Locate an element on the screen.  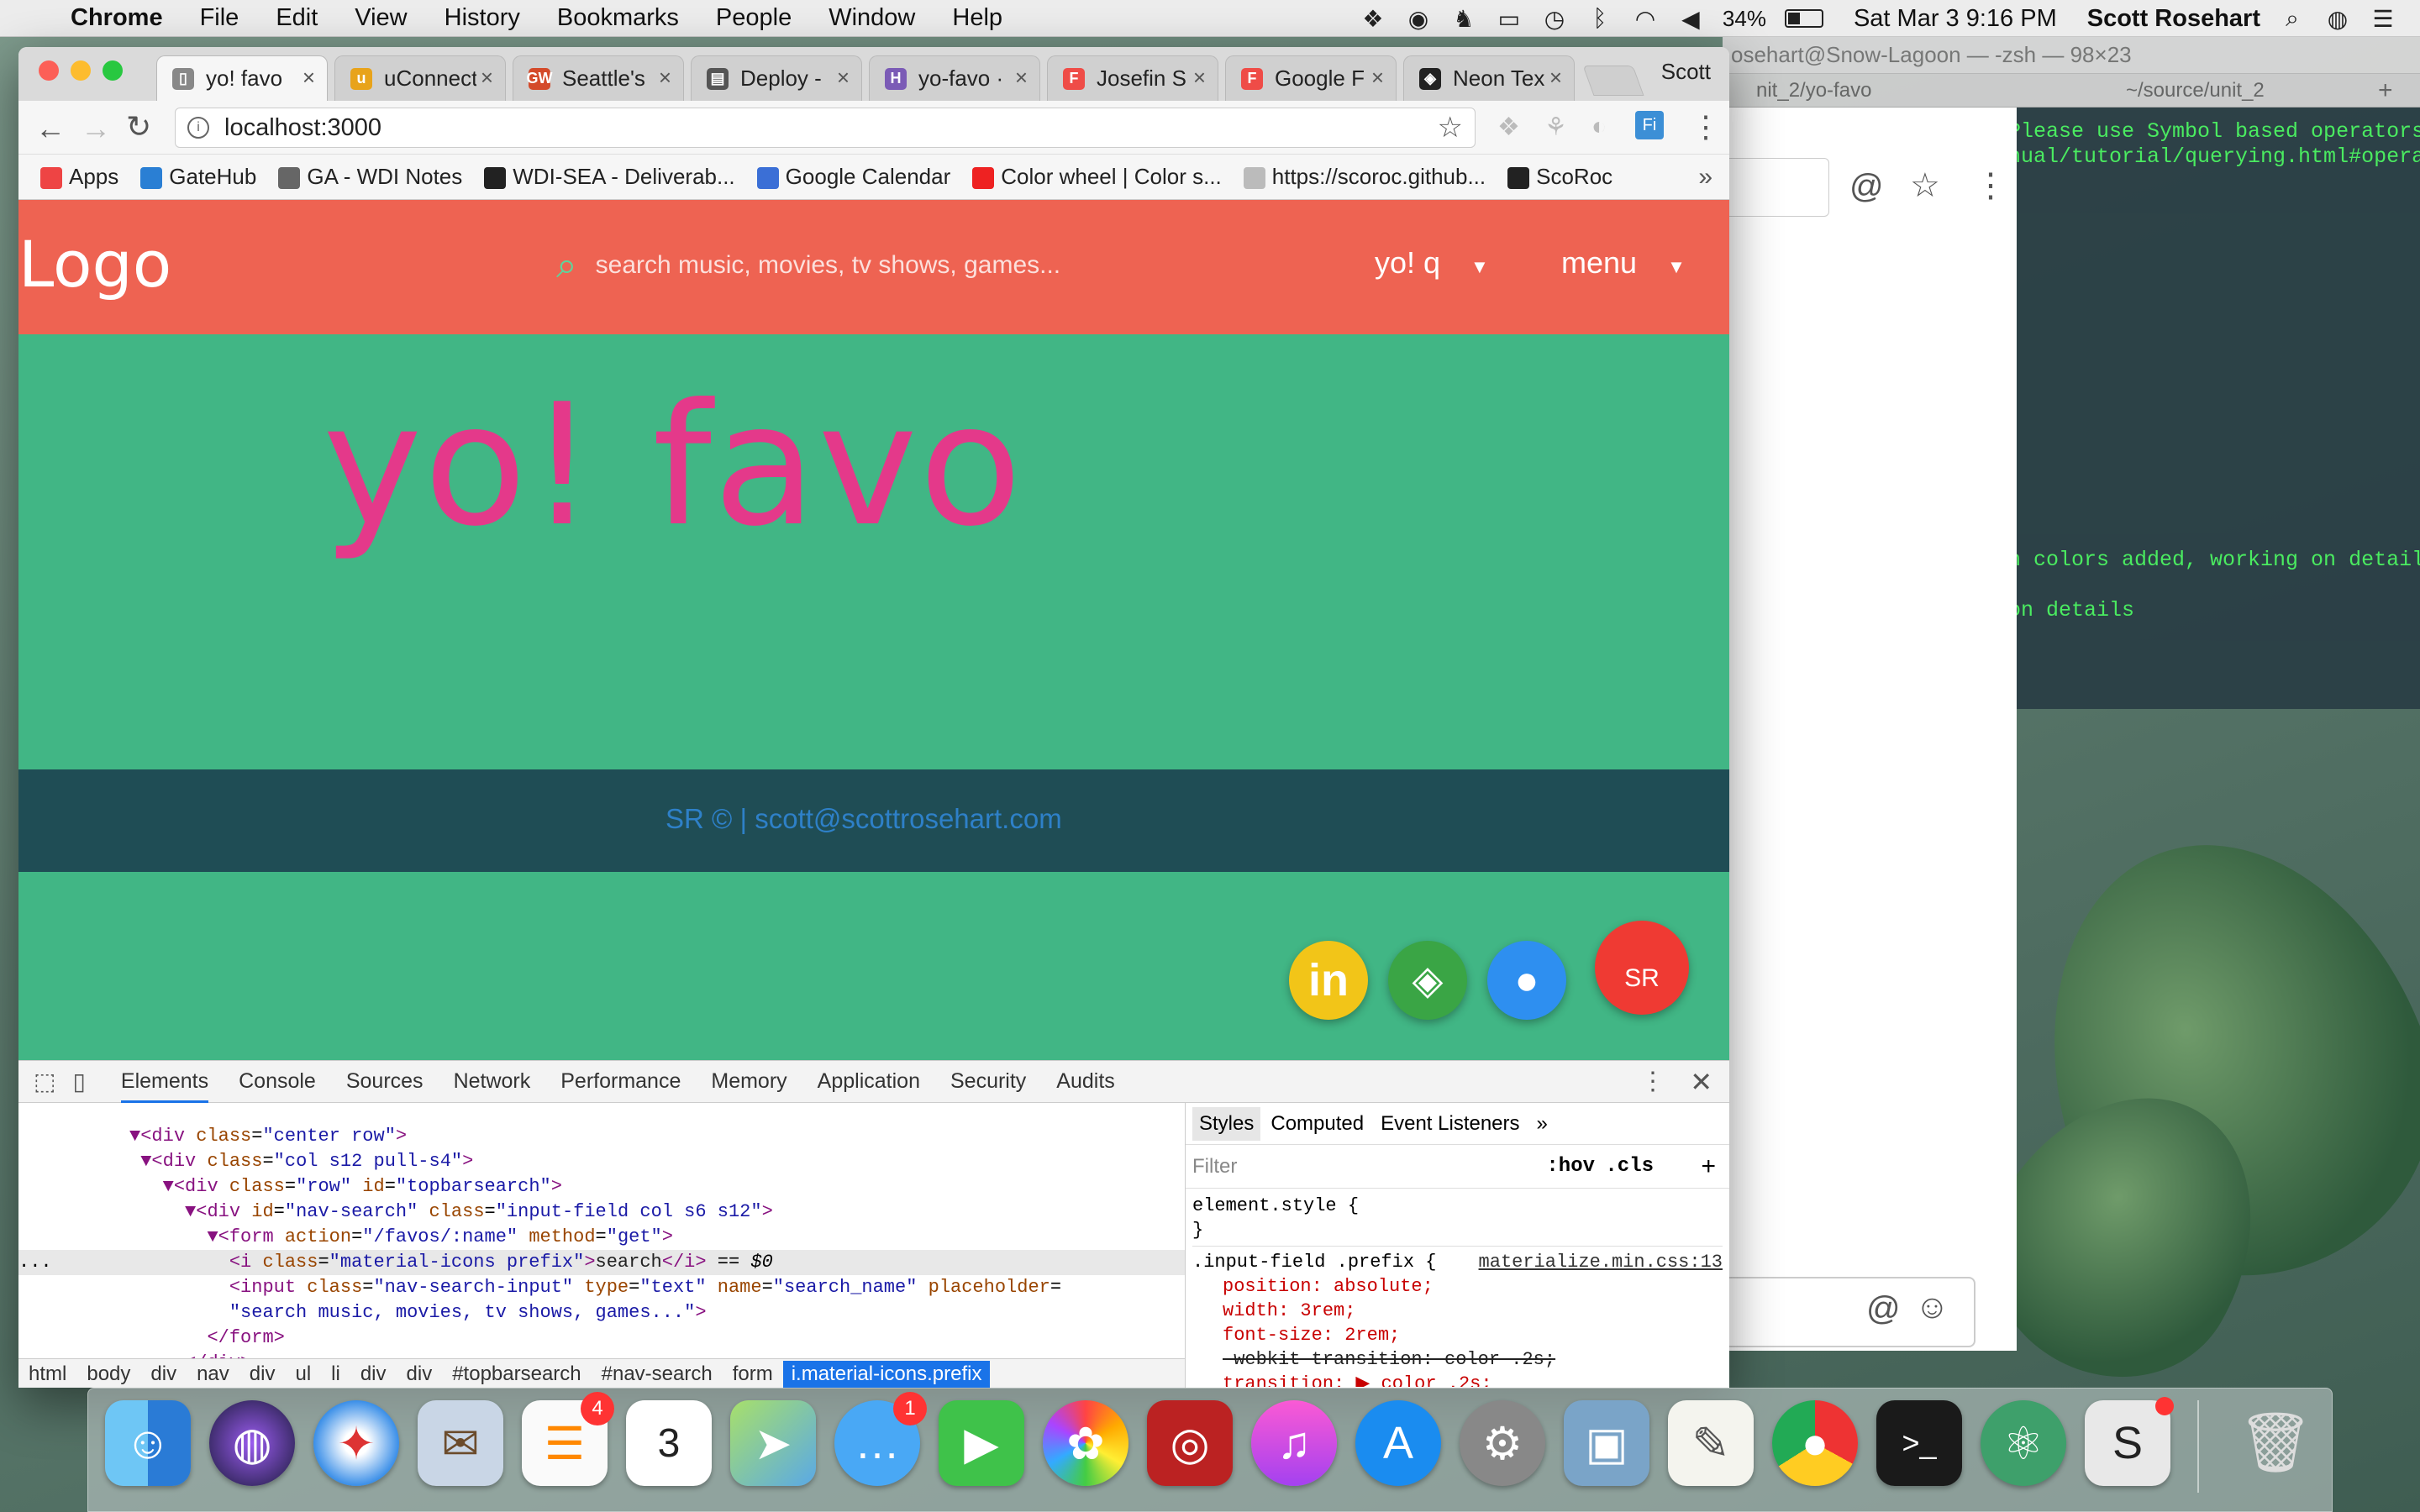
menu-view: View is located at coordinates (381, 18).